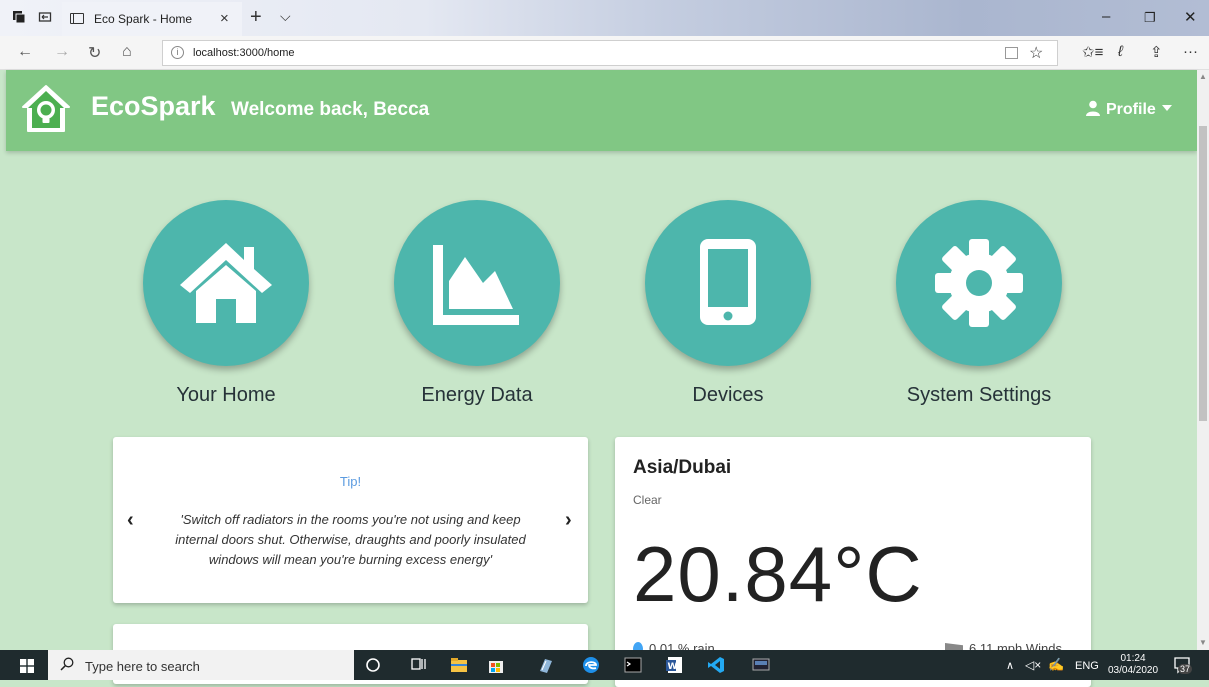  What do you see at coordinates (419, 665) in the screenshot?
I see `task-view-icon` at bounding box center [419, 665].